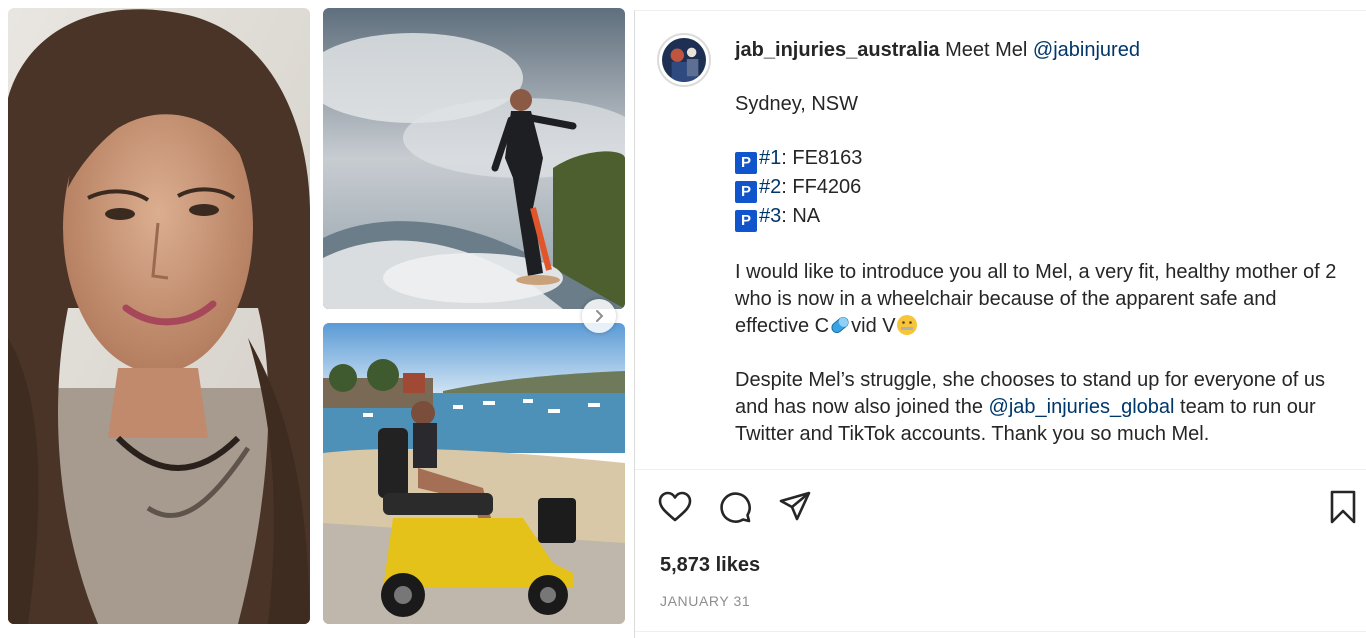 This screenshot has height=638, width=1366. I want to click on blue-pill-icon, so click(840, 325).